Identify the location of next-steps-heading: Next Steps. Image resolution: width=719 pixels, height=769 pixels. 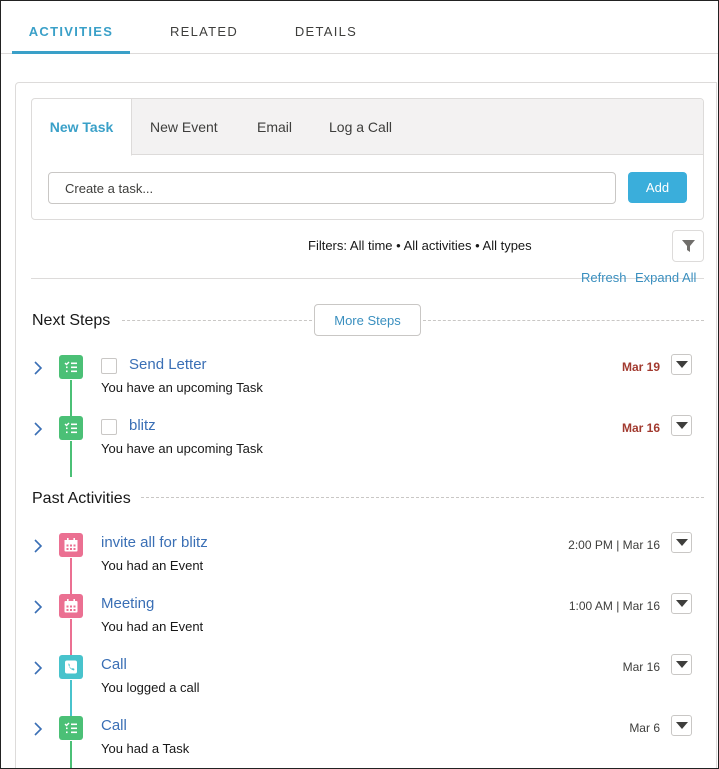
(71, 320).